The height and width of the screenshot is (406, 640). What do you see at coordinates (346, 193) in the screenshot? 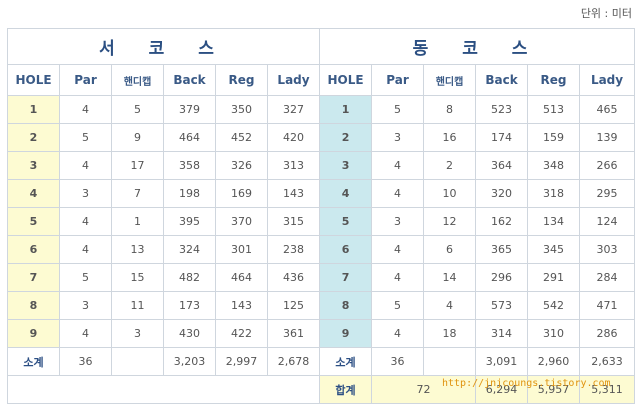
I see `east-hole-number: 4` at bounding box center [346, 193].